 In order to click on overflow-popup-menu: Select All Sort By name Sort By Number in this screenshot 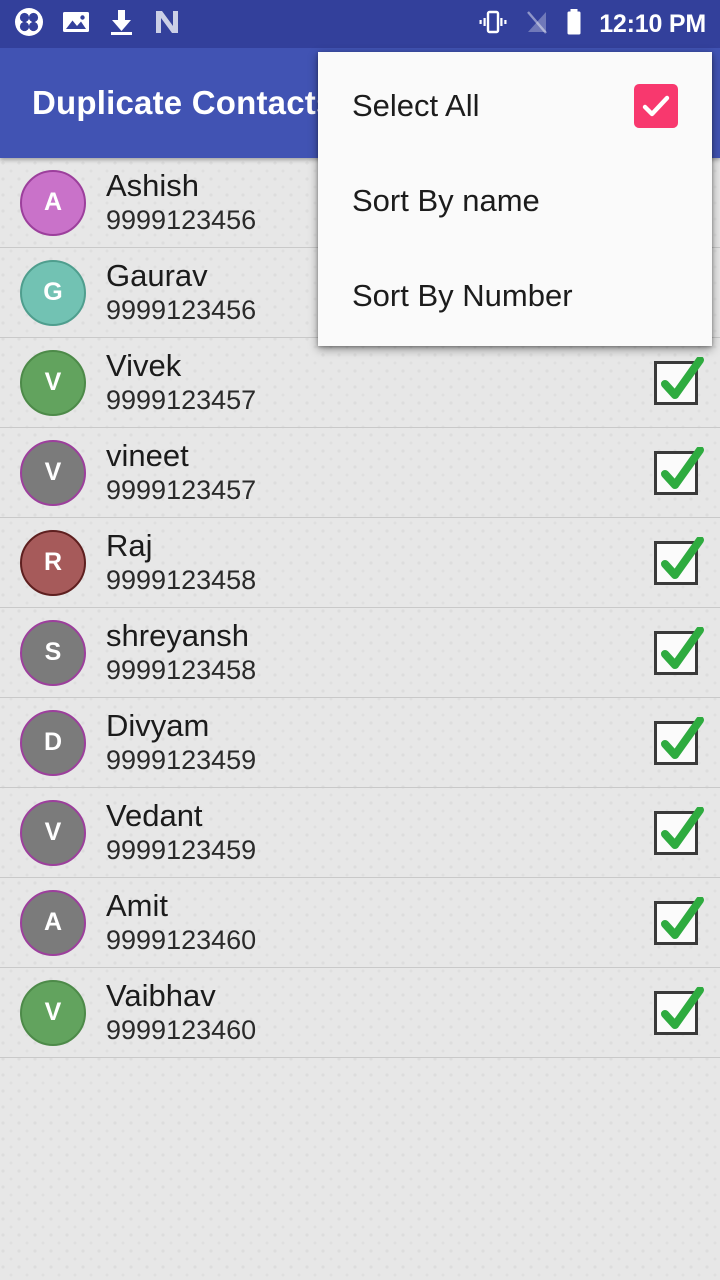, I will do `click(515, 199)`.